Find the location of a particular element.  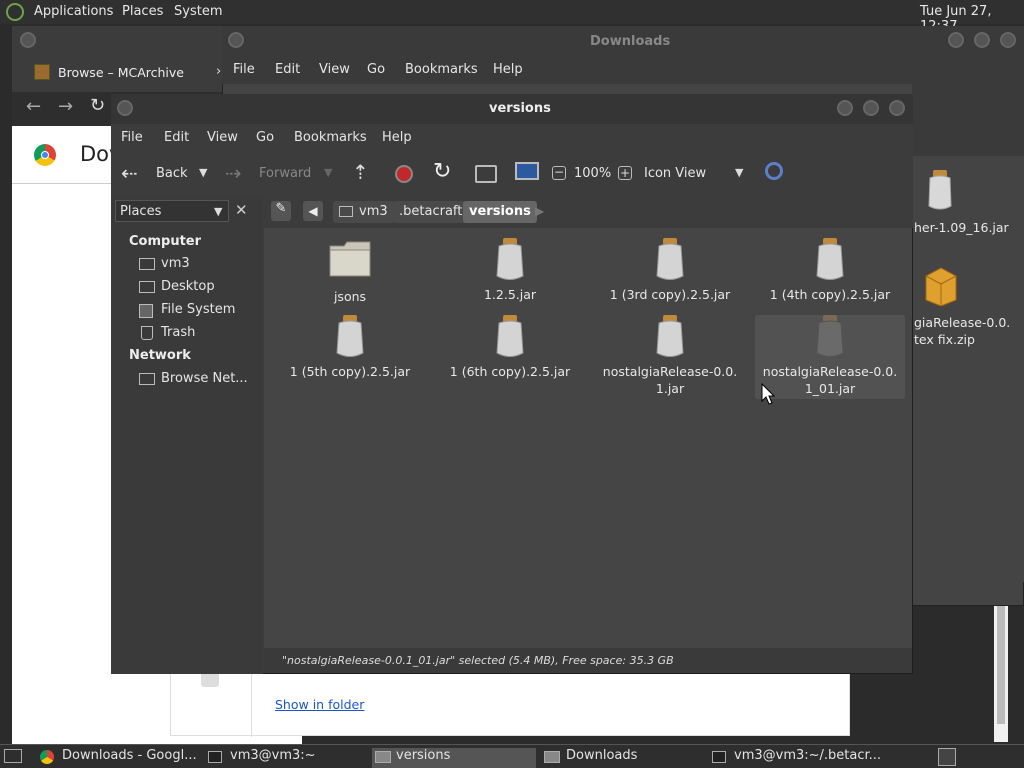

places-selector: Places ▼ is located at coordinates (172, 211).